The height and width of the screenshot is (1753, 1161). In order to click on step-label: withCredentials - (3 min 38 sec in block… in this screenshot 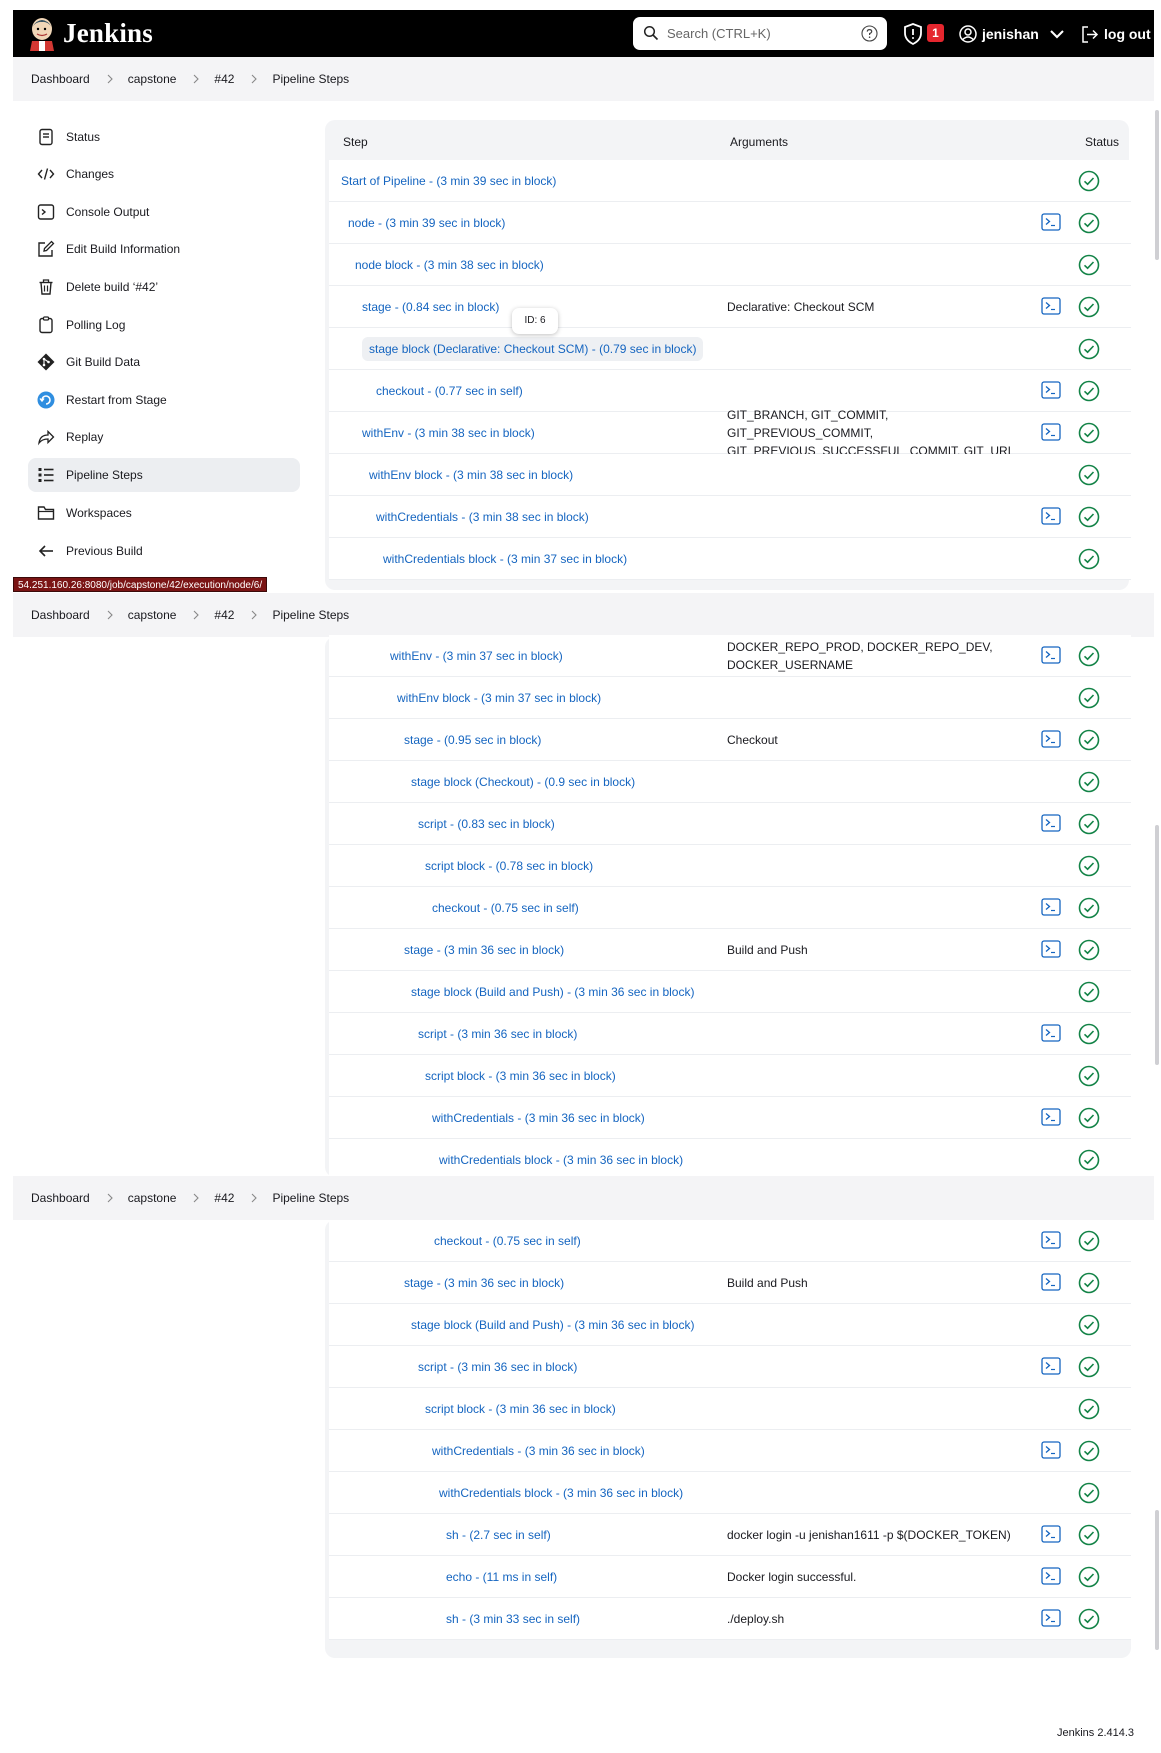, I will do `click(482, 517)`.